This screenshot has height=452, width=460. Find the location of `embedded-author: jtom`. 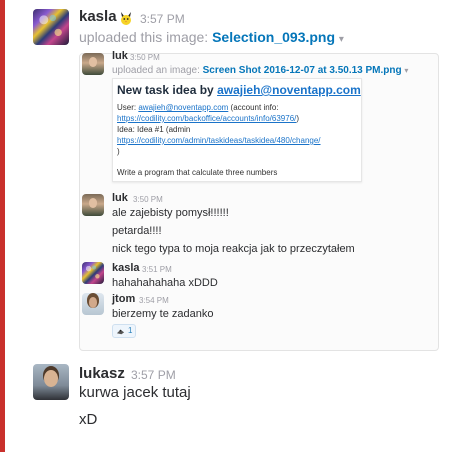

embedded-author: jtom is located at coordinates (124, 299).